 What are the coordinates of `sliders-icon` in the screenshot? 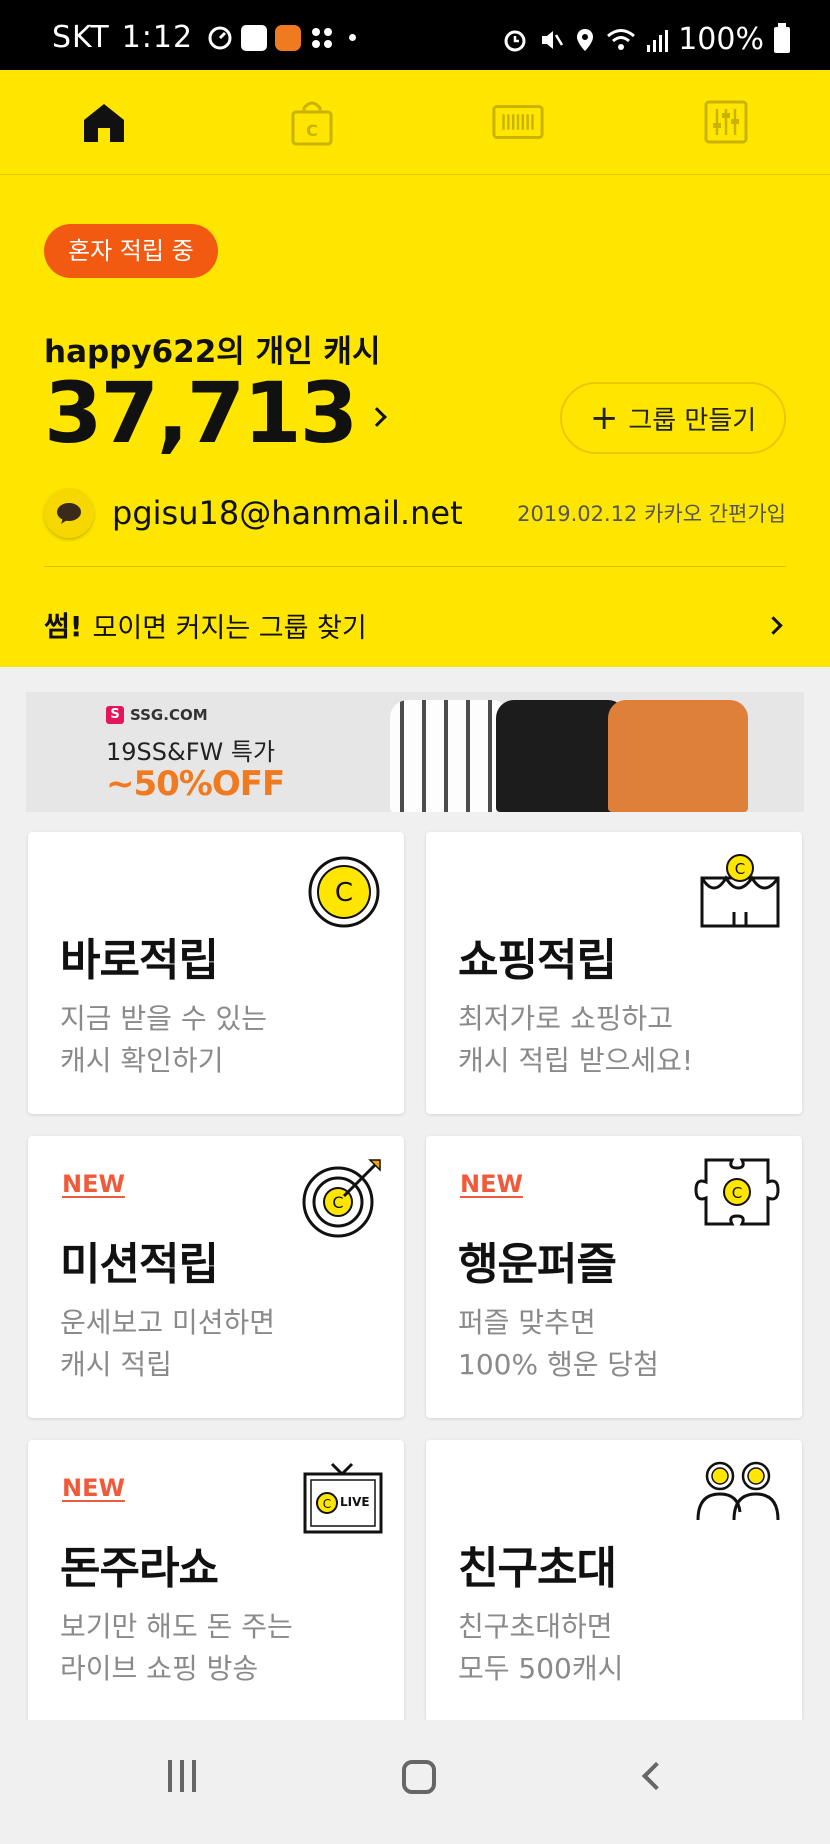 It's located at (726, 122).